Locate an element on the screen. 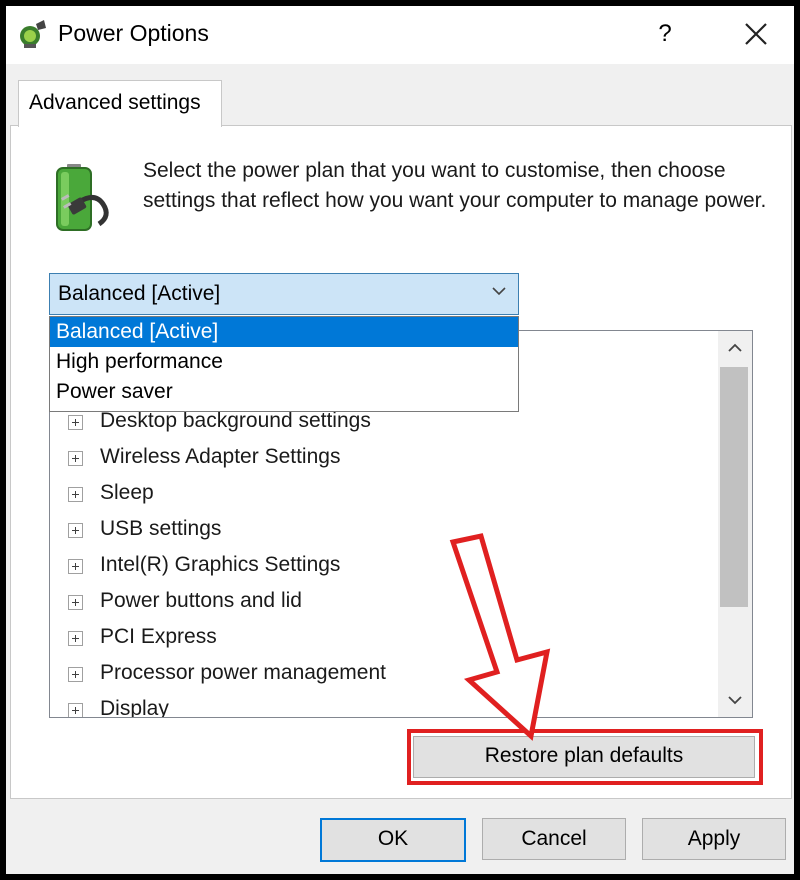 This screenshot has height=880, width=800. tree-item-intel-graphics: Intel(R) Graphics Settings is located at coordinates (380, 567).